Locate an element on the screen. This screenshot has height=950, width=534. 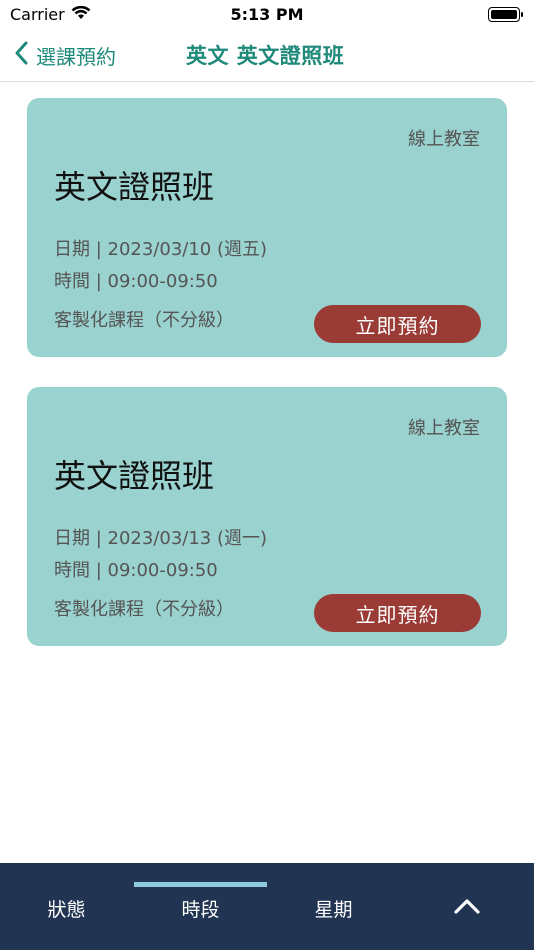
status-bar: Carrier 5:13 PM is located at coordinates (267, 14).